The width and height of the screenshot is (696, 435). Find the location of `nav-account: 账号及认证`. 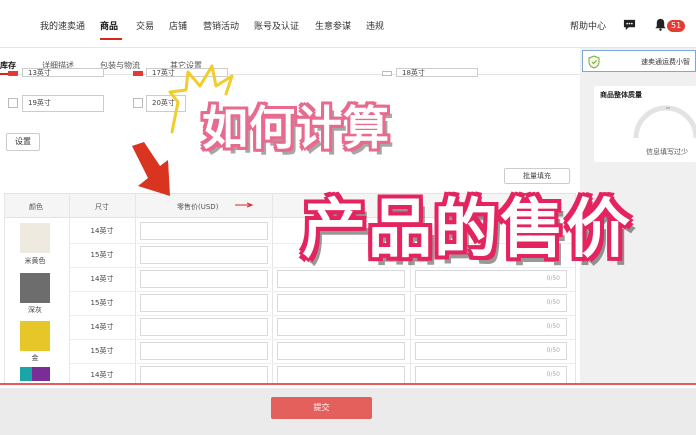

nav-account: 账号及认证 is located at coordinates (276, 25).